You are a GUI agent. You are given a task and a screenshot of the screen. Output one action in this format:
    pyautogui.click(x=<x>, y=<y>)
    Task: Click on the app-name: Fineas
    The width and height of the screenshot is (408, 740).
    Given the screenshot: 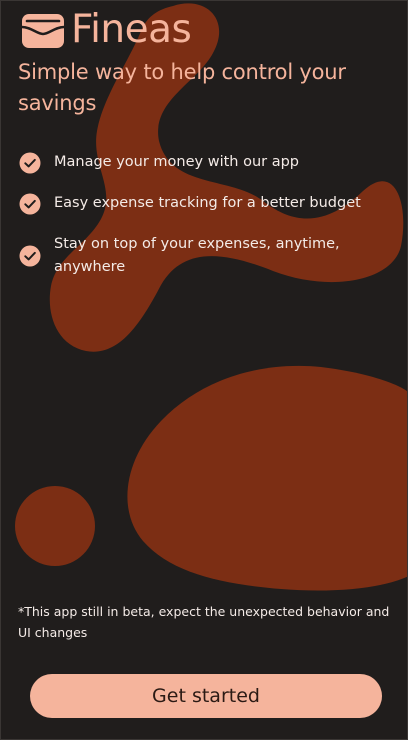 What is the action you would take?
    pyautogui.click(x=131, y=29)
    